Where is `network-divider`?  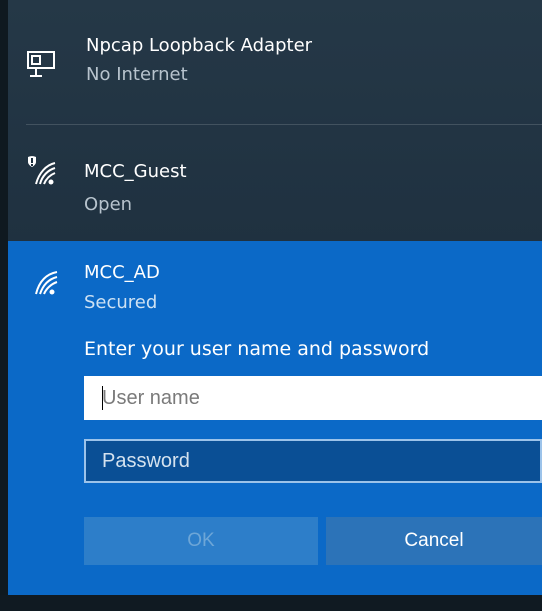
network-divider is located at coordinates (284, 124).